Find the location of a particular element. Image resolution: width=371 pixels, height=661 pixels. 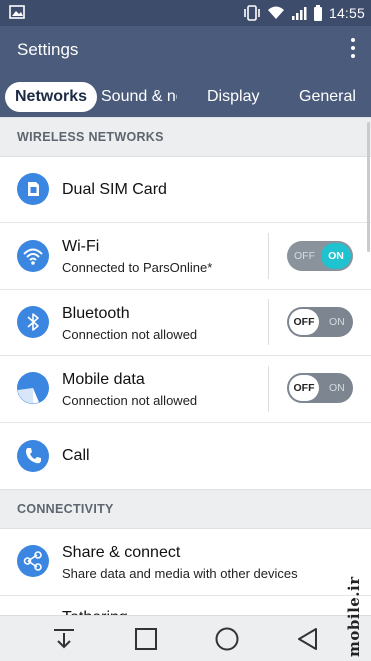

section-title: WIRELESS NETWORKS is located at coordinates (90, 137).